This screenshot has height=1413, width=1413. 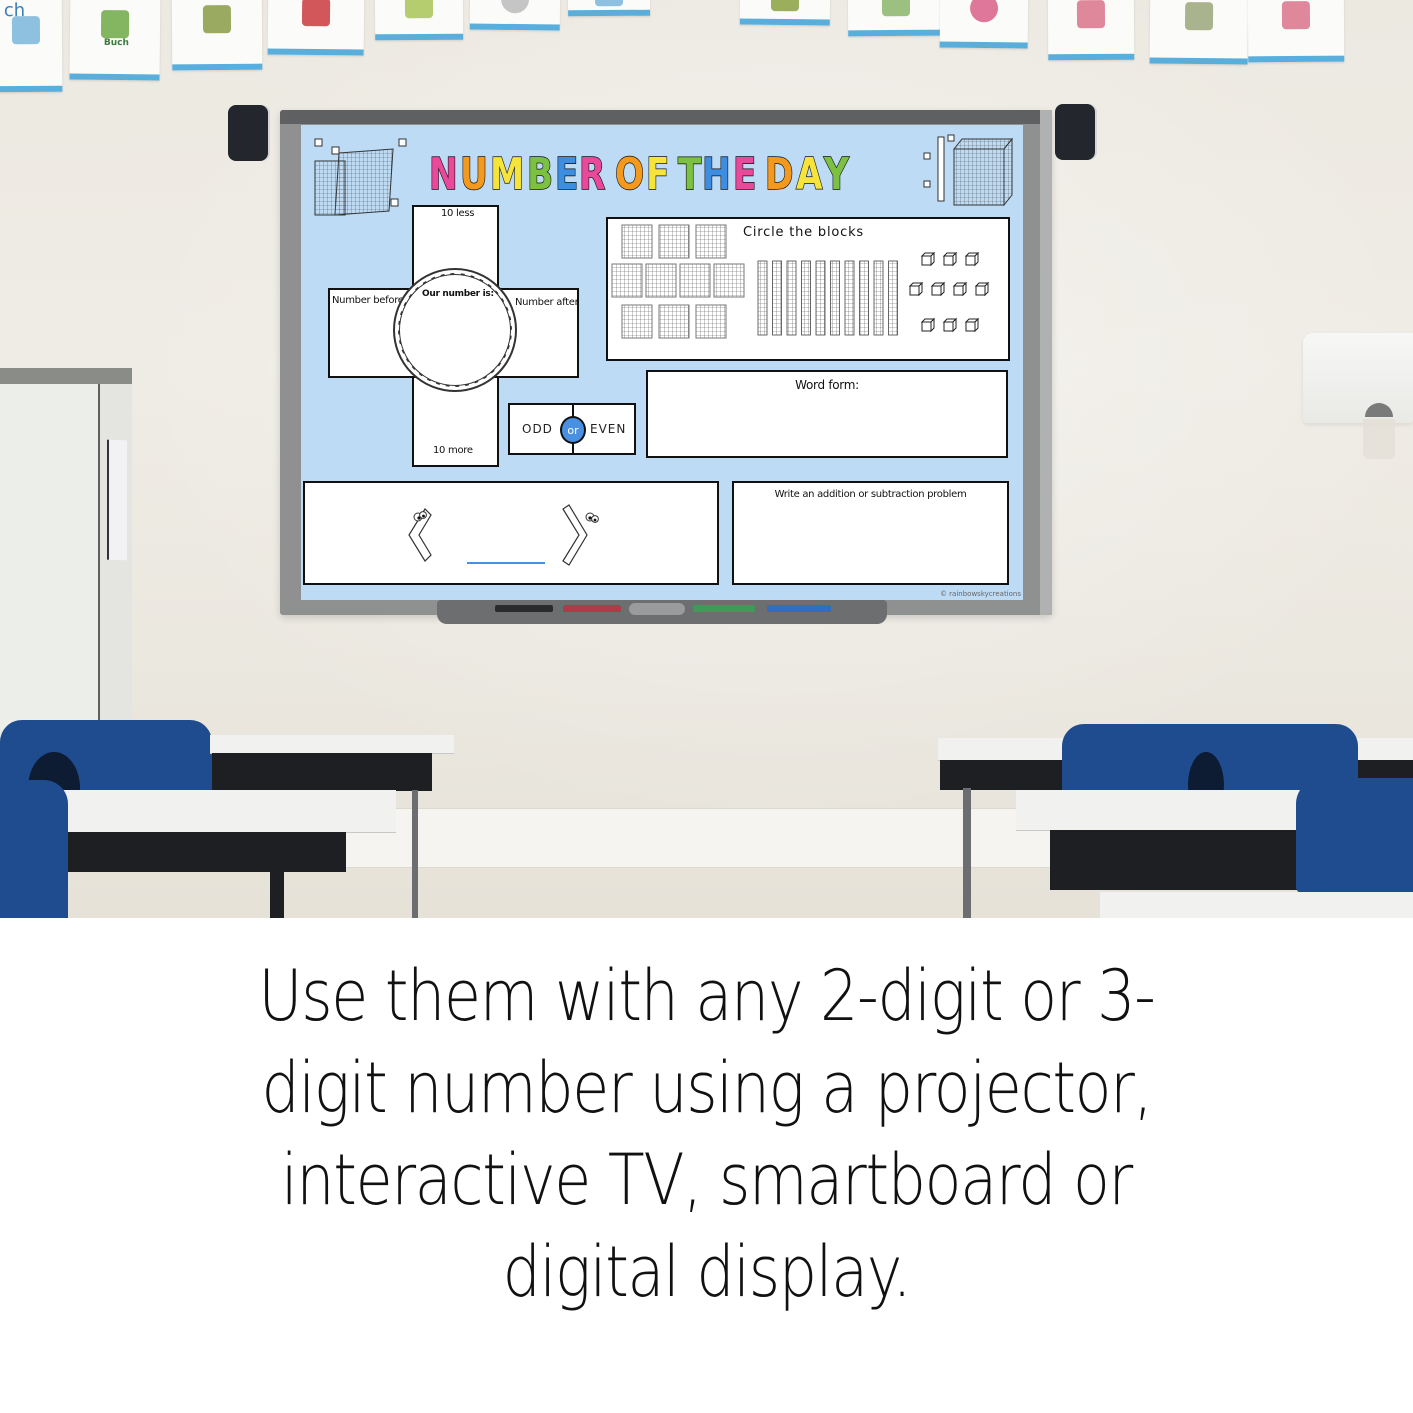 What do you see at coordinates (608, 429) in the screenshot?
I see `even-option: EVEN` at bounding box center [608, 429].